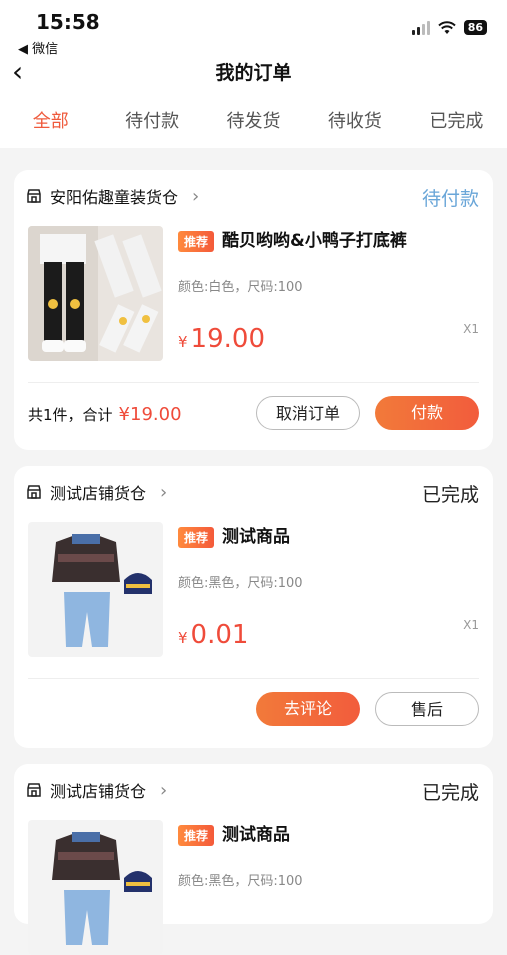 The image size is (507, 955). I want to click on status-time: 15:58, so click(68, 22).